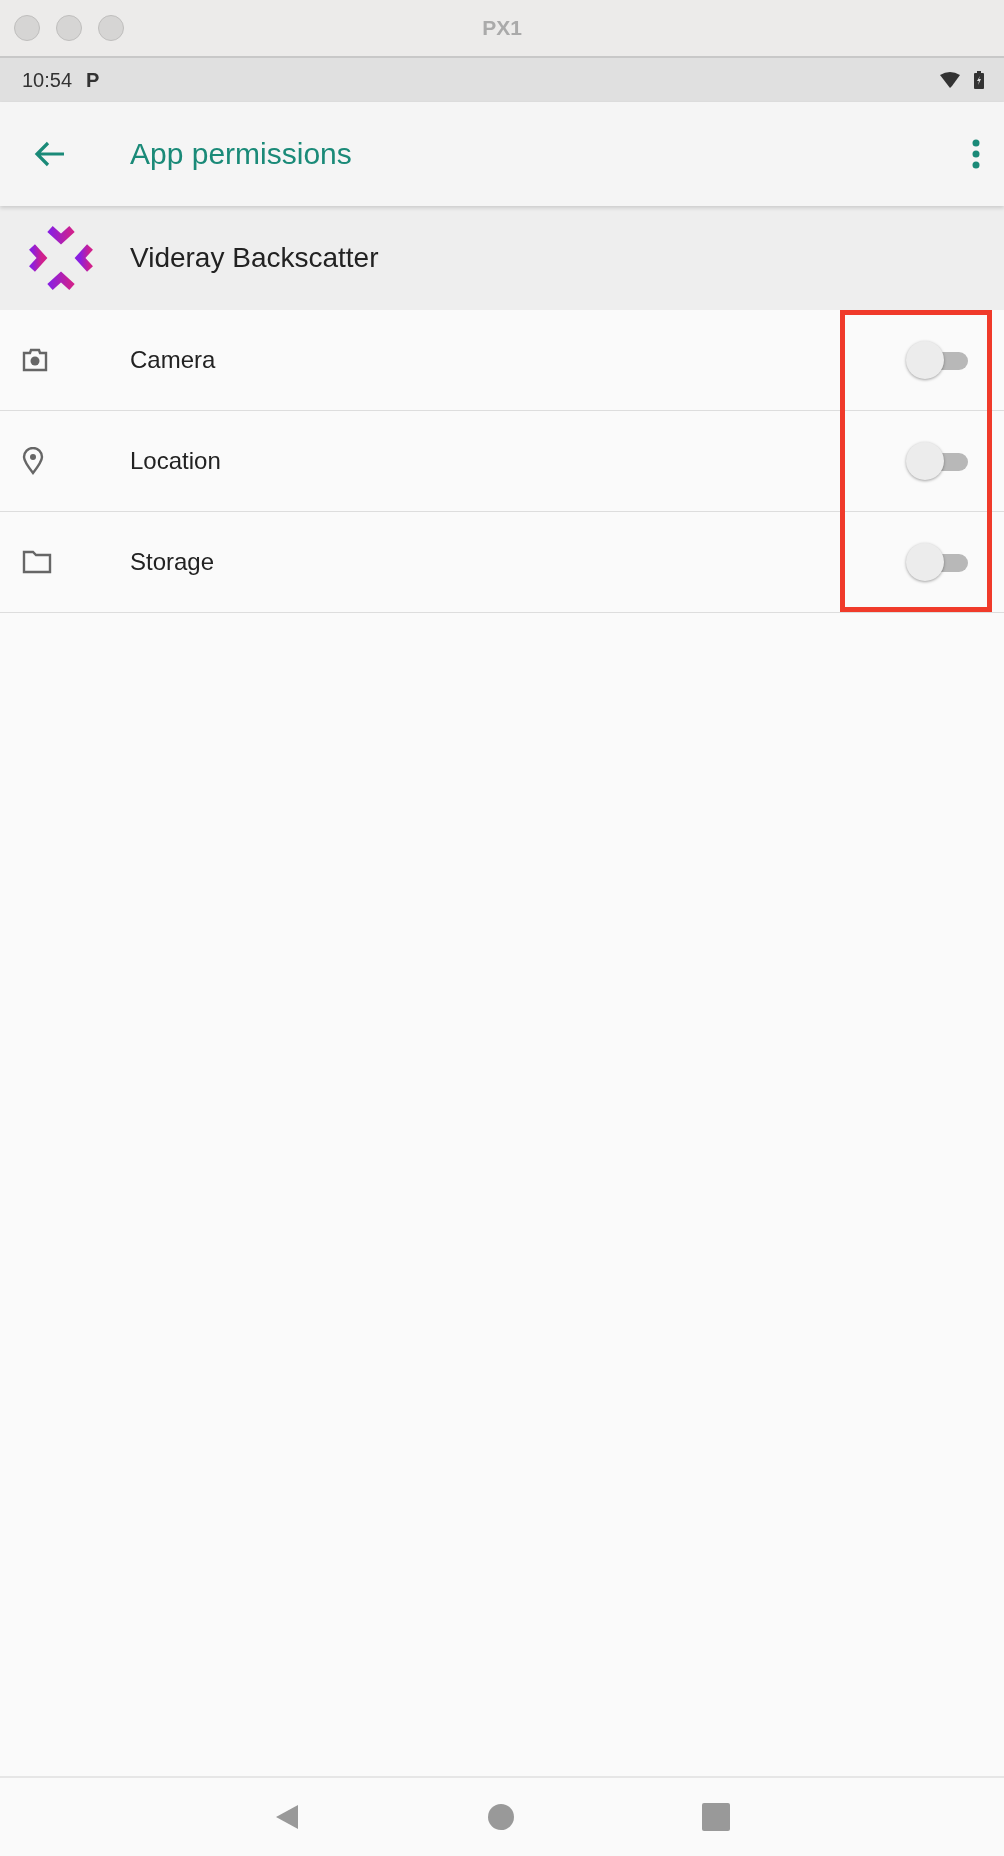 The image size is (1004, 1856). What do you see at coordinates (47, 80) in the screenshot?
I see `status-time: 10:54` at bounding box center [47, 80].